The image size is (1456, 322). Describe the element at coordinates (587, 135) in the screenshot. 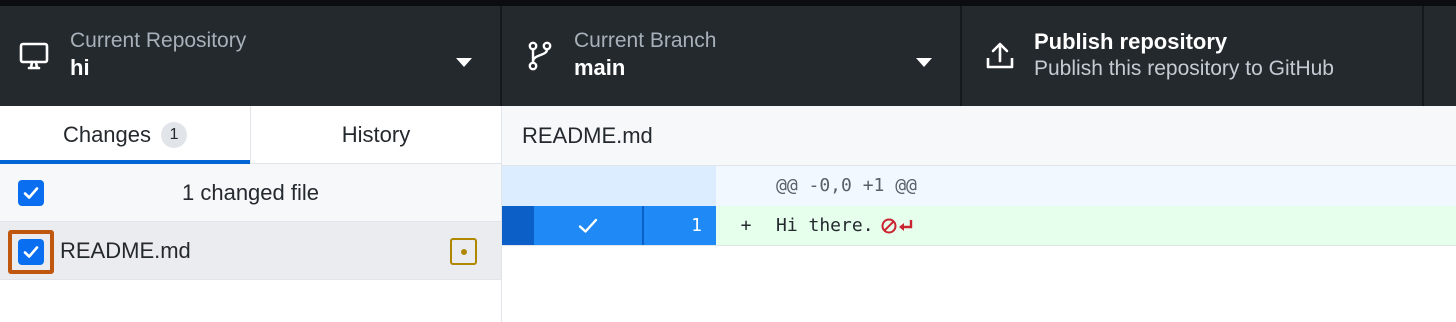

I see `diff-file-name: README.md` at that location.